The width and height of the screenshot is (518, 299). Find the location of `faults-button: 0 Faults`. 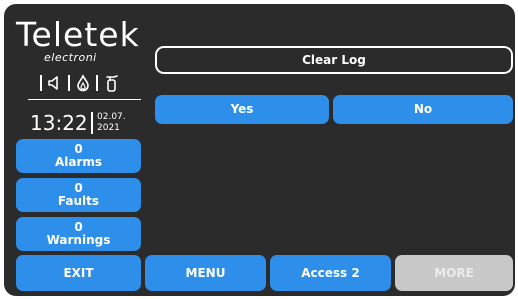

faults-button: 0 Faults is located at coordinates (78, 195).